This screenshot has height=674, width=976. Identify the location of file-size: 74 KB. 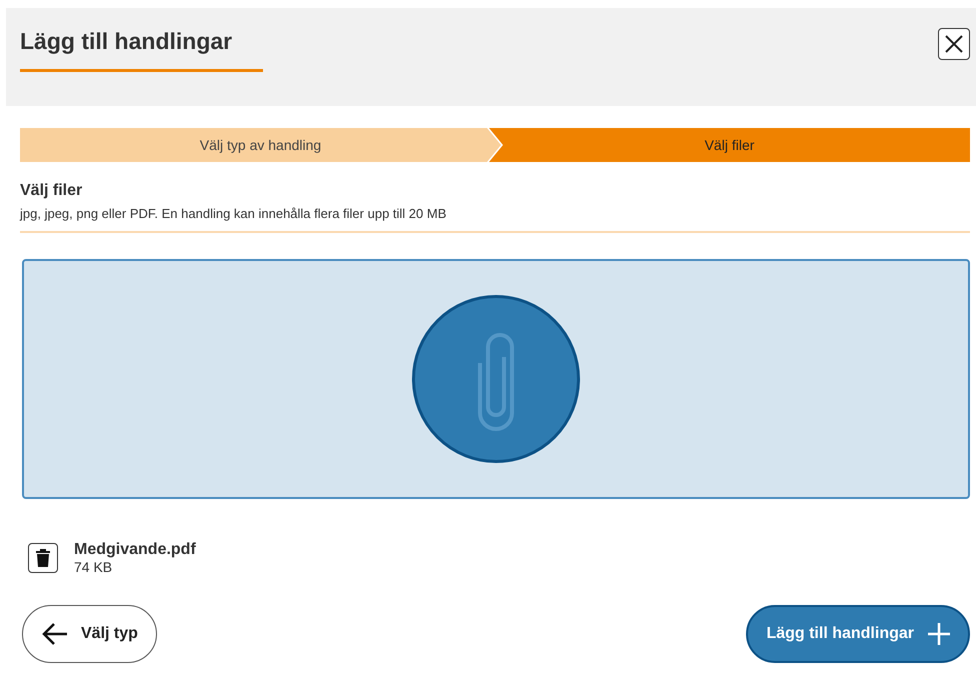
(94, 567).